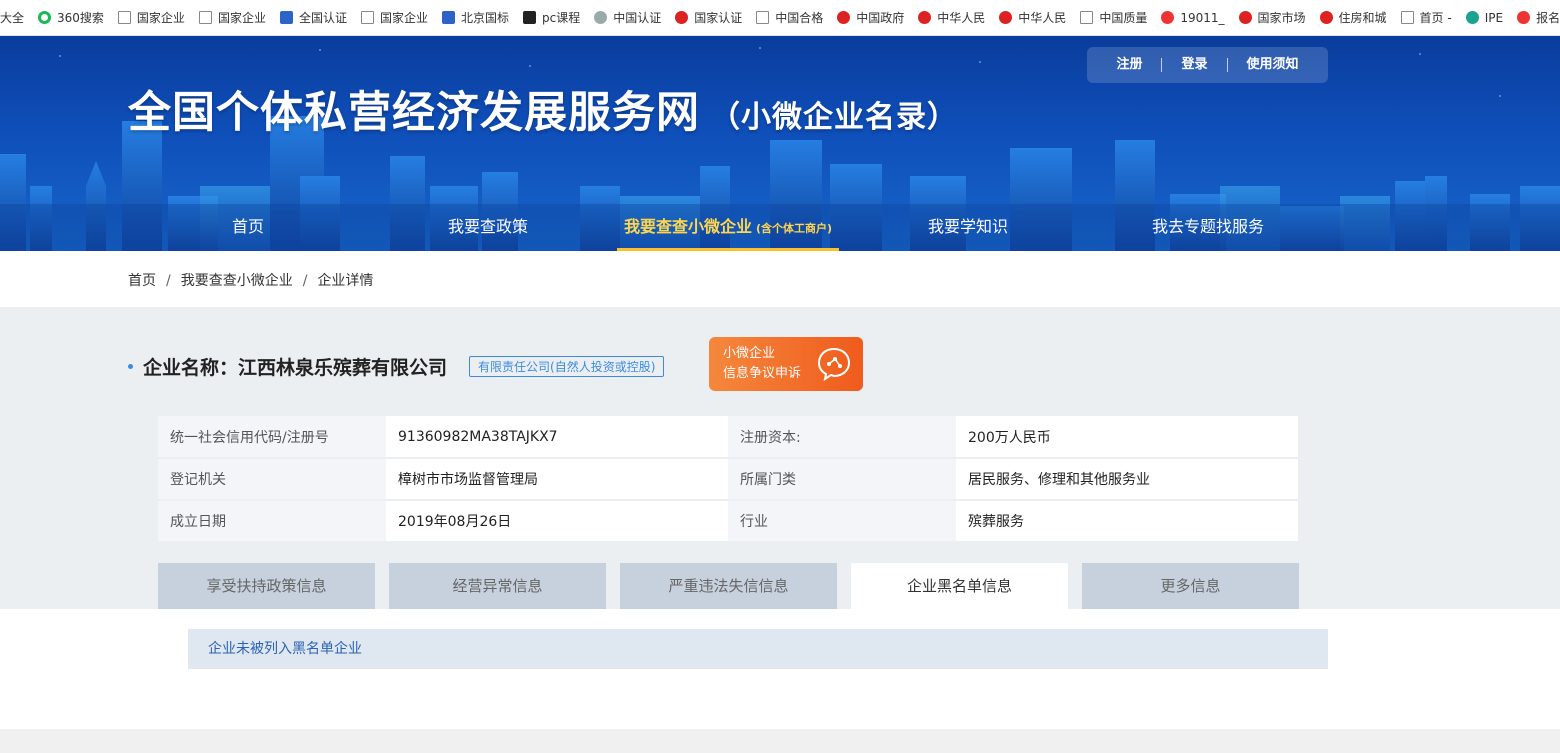  I want to click on register-link: 注册, so click(1130, 65).